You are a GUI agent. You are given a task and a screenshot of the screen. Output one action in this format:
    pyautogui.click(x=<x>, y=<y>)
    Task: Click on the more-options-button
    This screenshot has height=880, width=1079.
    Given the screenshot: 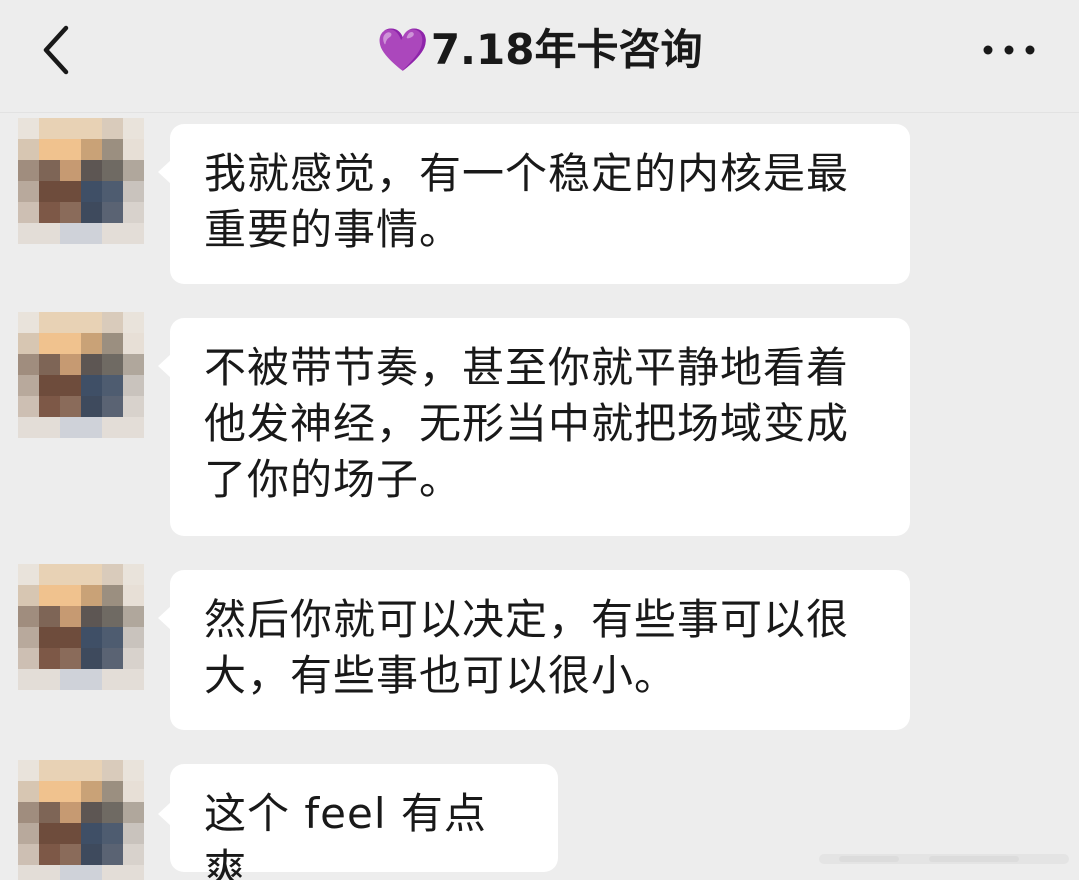 What is the action you would take?
    pyautogui.click(x=1009, y=50)
    